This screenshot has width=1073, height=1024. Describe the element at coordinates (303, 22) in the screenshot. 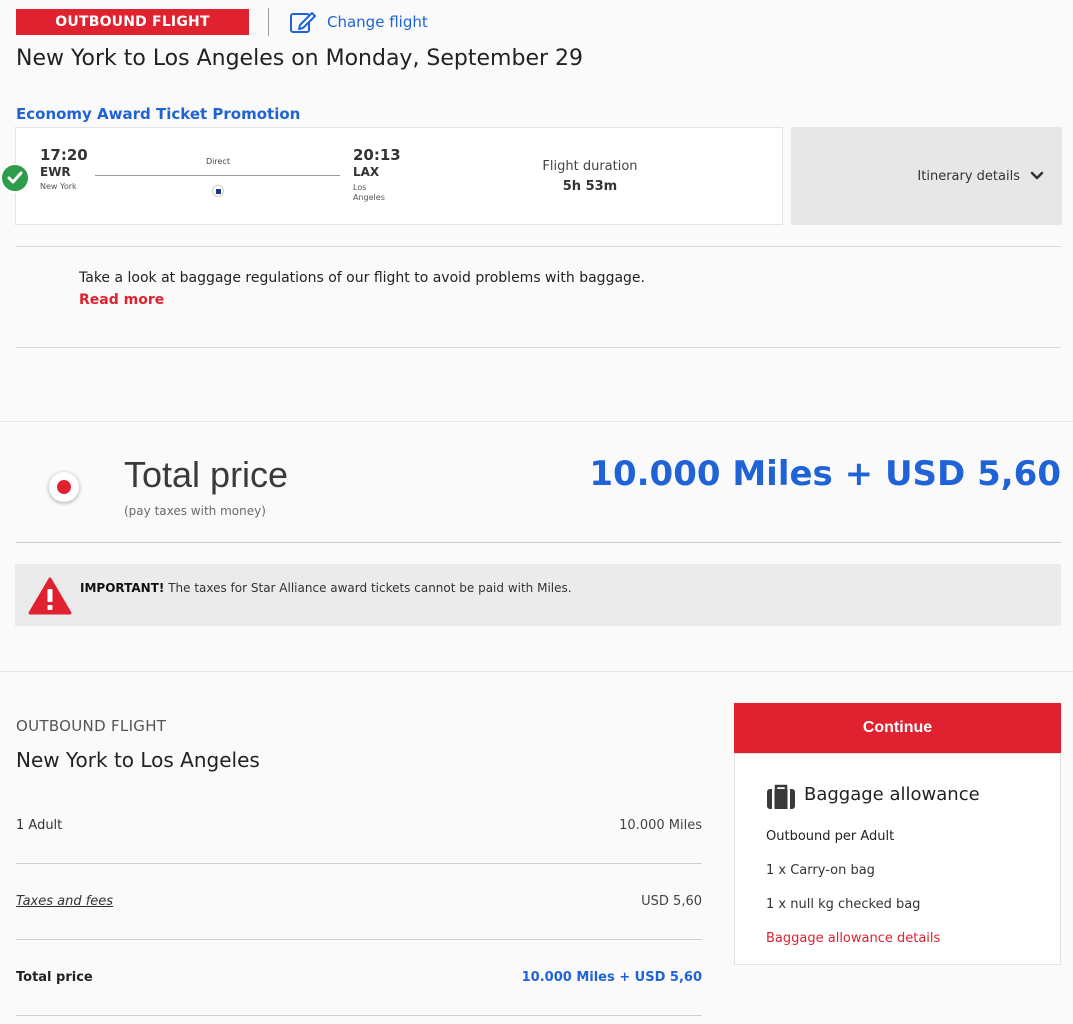

I see `edit-icon` at that location.